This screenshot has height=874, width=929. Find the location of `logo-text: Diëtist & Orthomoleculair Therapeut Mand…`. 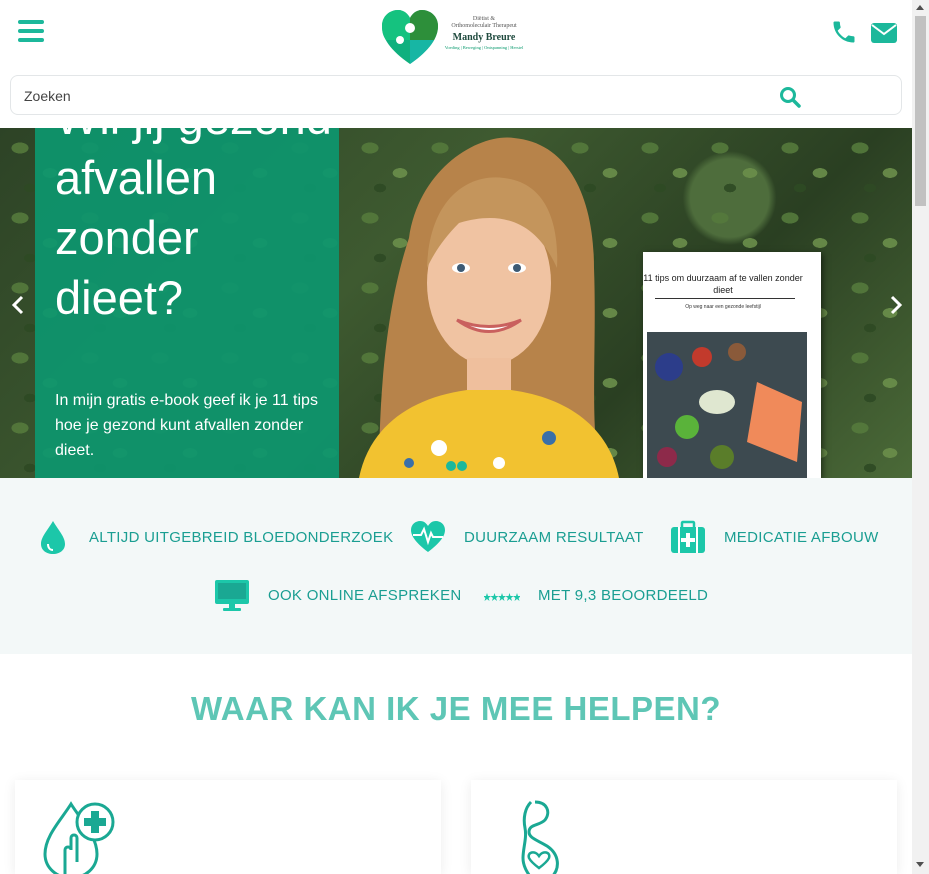

logo-text: Diëtist & Orthomoleculair Therapeut Mand… is located at coordinates (484, 33).